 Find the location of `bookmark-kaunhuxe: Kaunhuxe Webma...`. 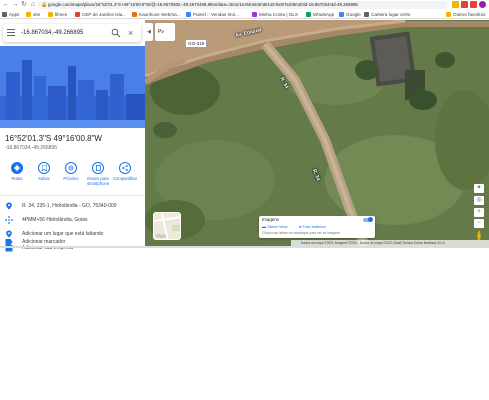

bookmark-kaunhuxe: Kaunhuxe Webma... is located at coordinates (156, 14).